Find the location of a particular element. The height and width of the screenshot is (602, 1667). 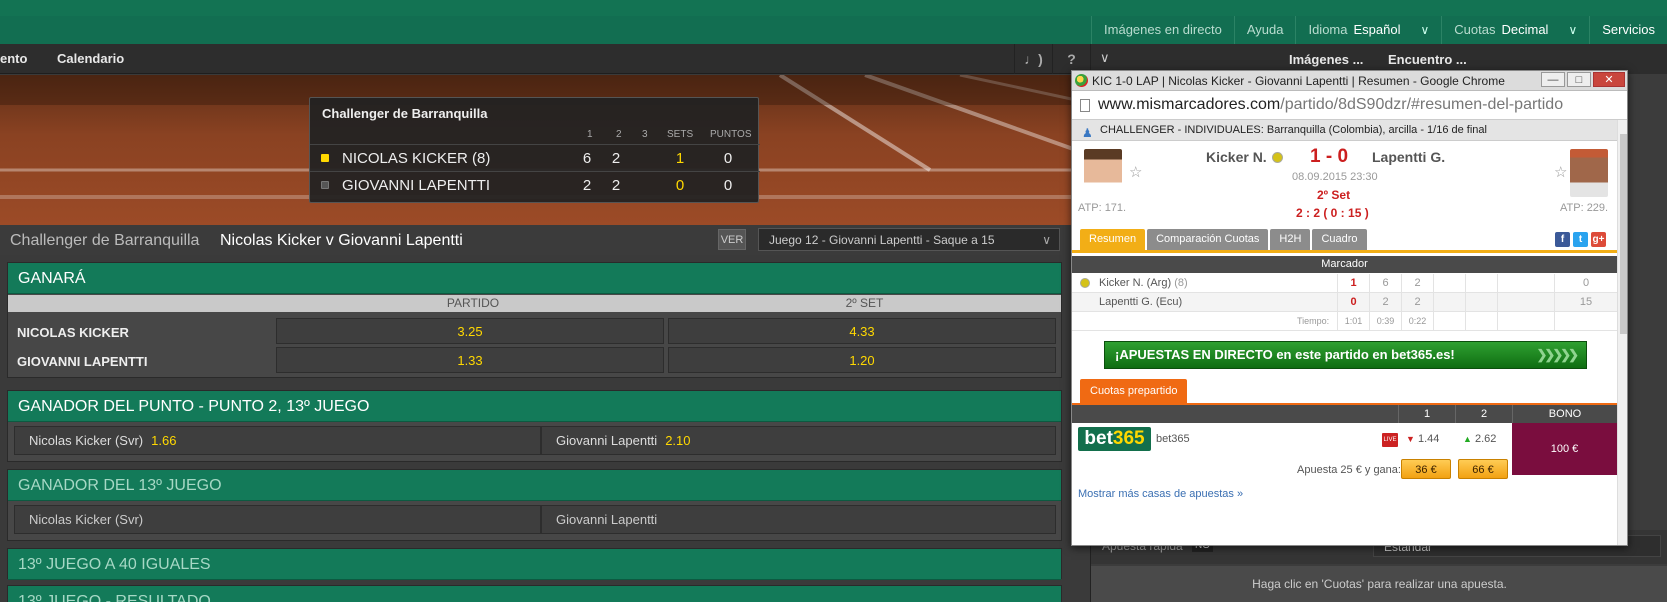

odds-button: 1.20 is located at coordinates (862, 360).